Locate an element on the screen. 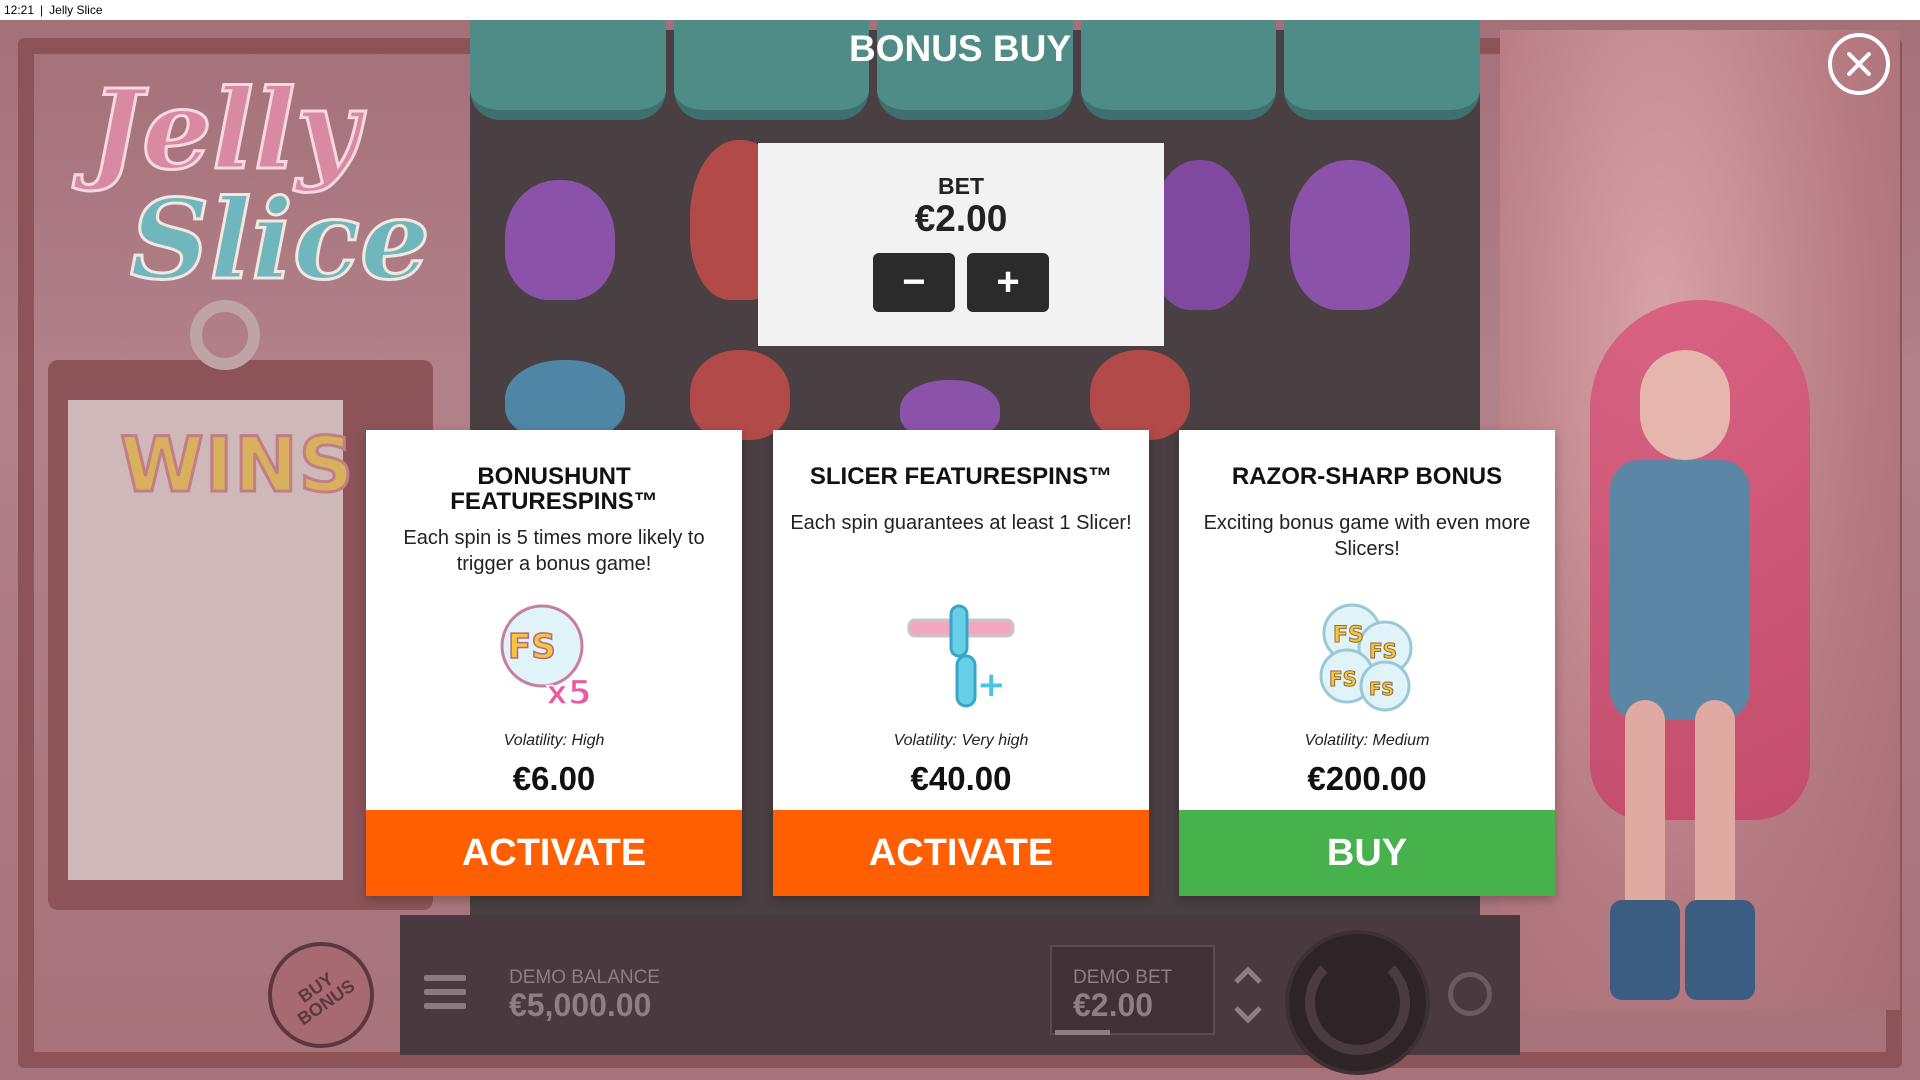 The width and height of the screenshot is (1920, 1080). spin-arrow-icon is located at coordinates (1357, 1002).